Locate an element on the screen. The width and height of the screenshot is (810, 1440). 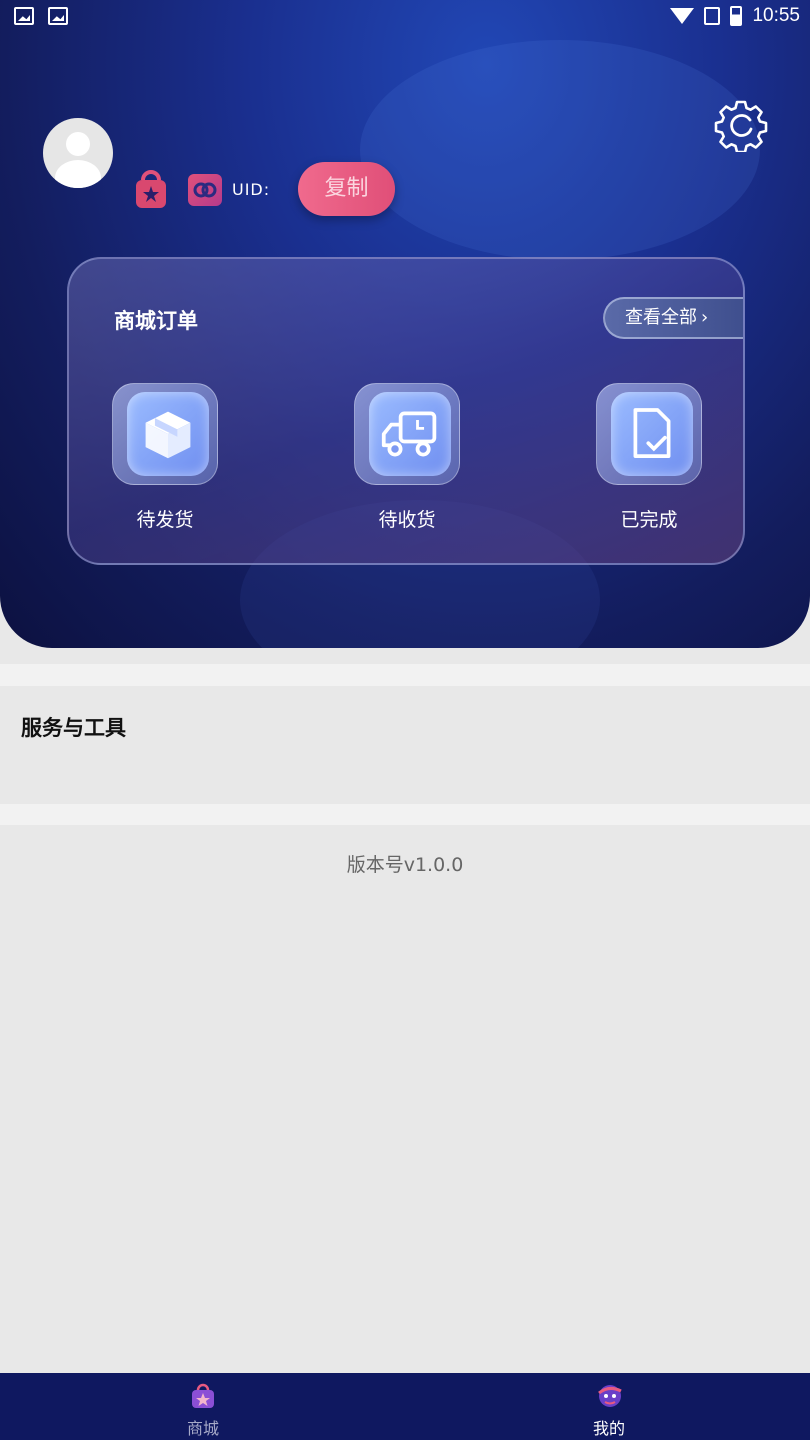
bottom-tab-bar: 商城 我的 is located at coordinates (405, 1406).